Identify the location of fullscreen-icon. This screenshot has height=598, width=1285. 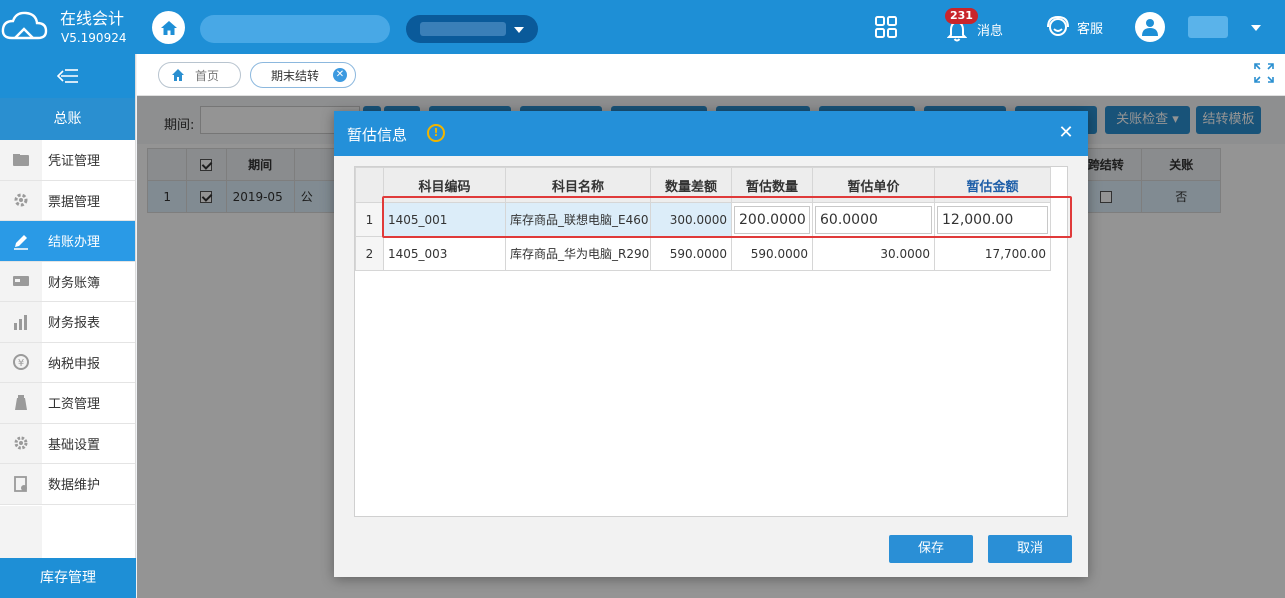
(1264, 73).